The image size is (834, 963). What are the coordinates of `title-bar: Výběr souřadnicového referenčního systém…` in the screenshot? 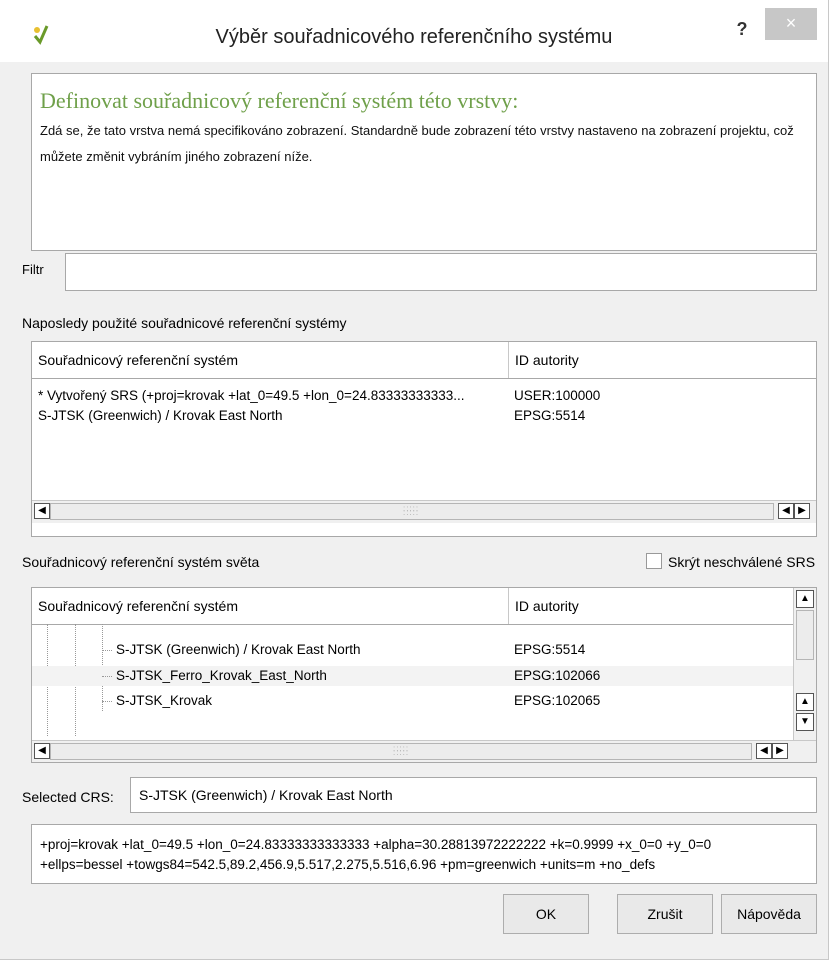 It's located at (414, 31).